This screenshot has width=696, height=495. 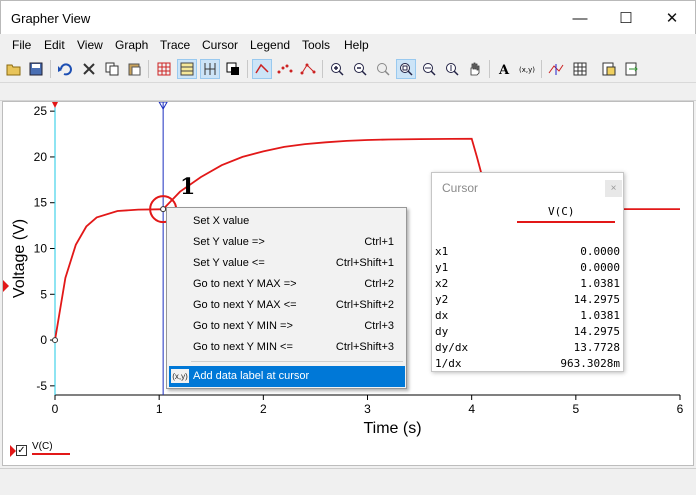 I want to click on menu-view: View, so click(x=90, y=45).